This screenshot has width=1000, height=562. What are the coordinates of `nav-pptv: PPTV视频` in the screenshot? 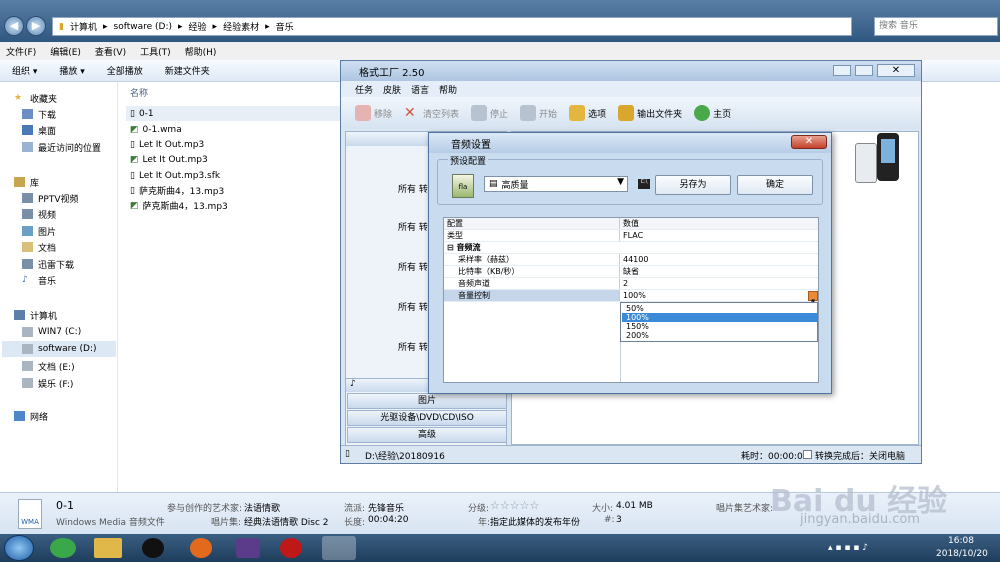 It's located at (50, 198).